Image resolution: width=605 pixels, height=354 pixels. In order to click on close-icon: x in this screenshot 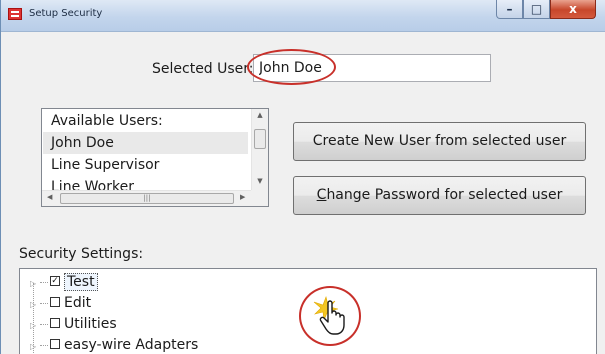, I will do `click(573, 9)`.